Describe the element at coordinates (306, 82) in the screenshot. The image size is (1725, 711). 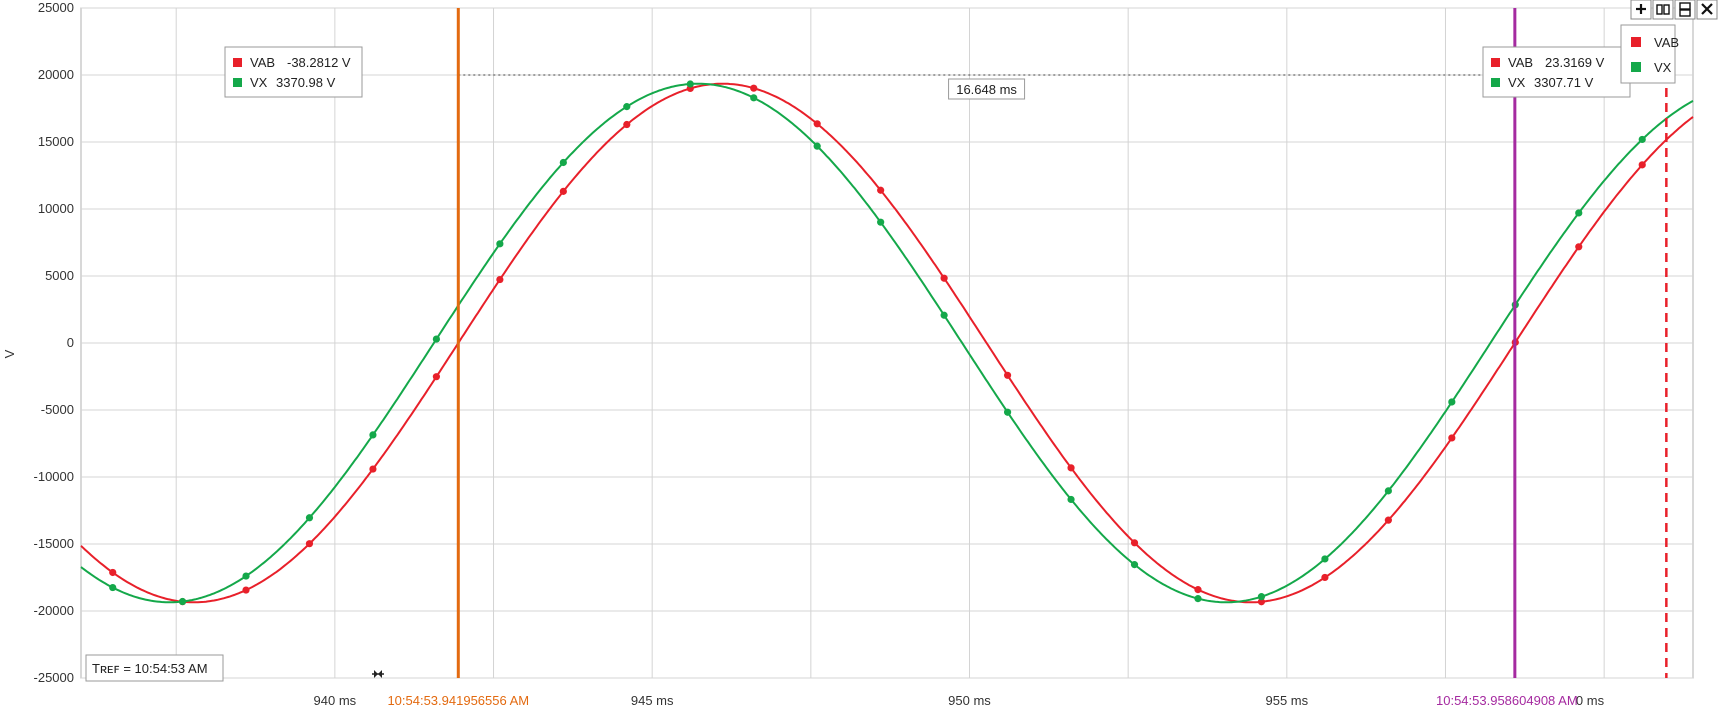
I see `cursor-1-vx-value: 3370.98 V` at that location.